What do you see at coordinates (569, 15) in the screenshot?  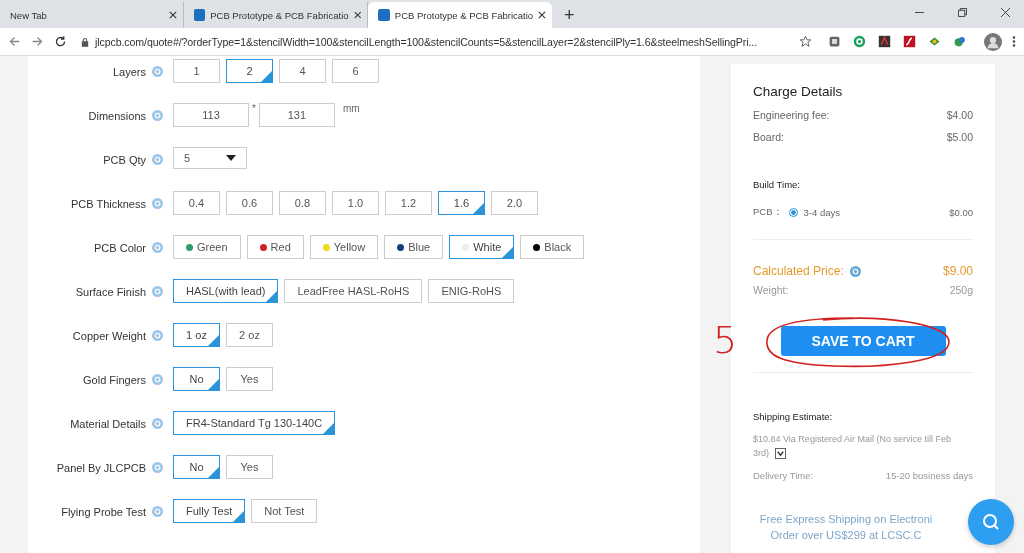 I see `new-tab-button: +` at bounding box center [569, 15].